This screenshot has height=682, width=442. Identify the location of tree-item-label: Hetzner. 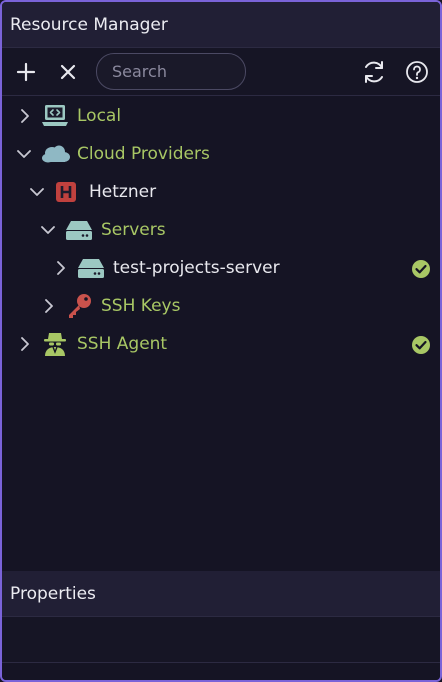
(123, 192).